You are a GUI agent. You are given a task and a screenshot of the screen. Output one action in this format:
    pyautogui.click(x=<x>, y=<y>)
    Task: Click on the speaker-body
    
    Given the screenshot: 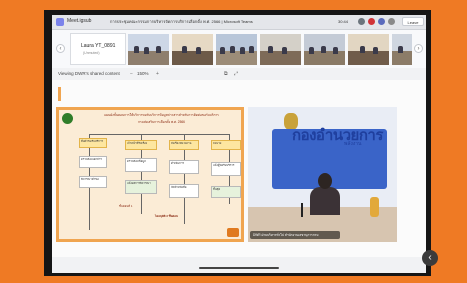 What is the action you would take?
    pyautogui.click(x=325, y=201)
    